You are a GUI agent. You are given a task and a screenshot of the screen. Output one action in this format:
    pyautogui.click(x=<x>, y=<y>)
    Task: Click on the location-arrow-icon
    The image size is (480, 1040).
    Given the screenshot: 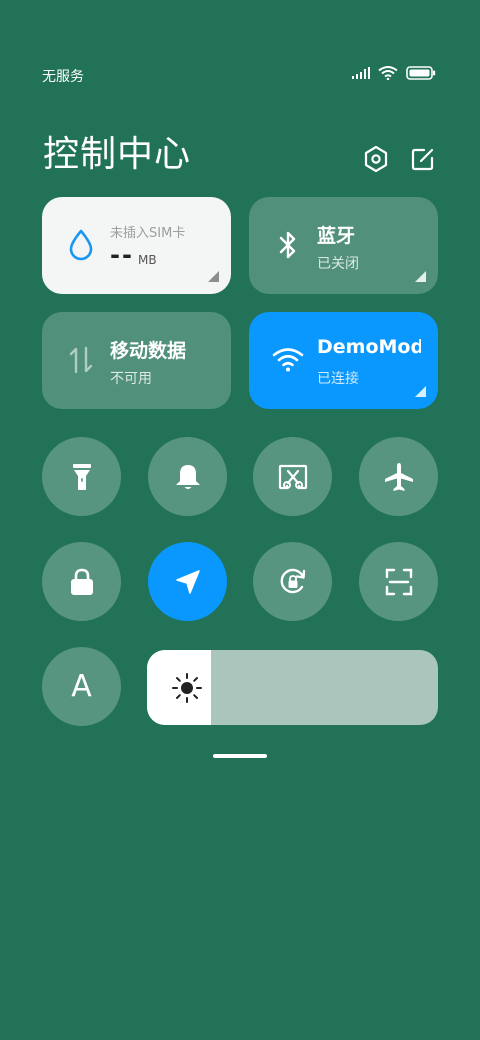 What is the action you would take?
    pyautogui.click(x=187, y=581)
    